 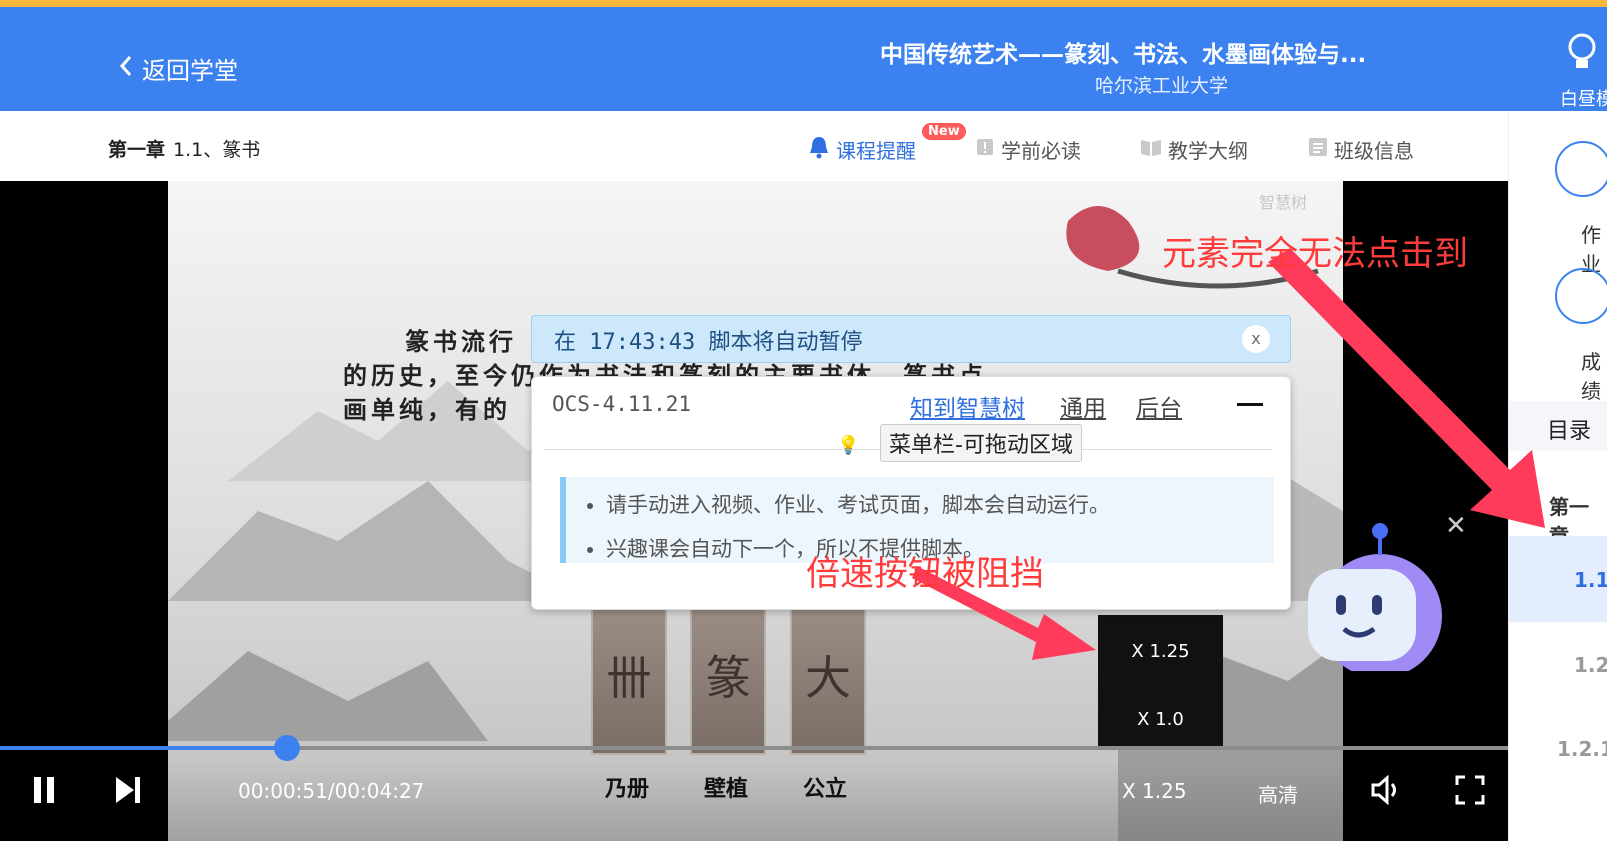 What do you see at coordinates (981, 443) in the screenshot?
I see `ocs-drag-tooltip: 菜单栏-可拖动区域` at bounding box center [981, 443].